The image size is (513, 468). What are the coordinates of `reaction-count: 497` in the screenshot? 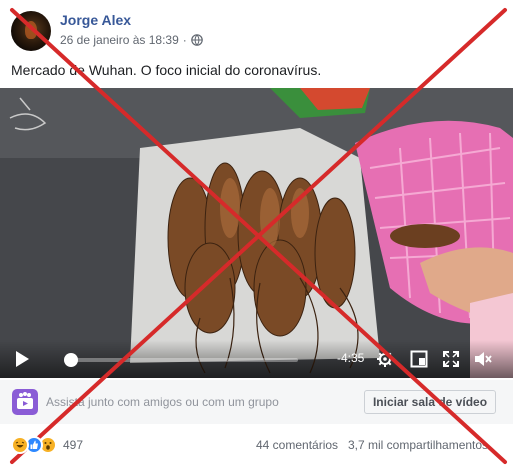 It's located at (73, 445).